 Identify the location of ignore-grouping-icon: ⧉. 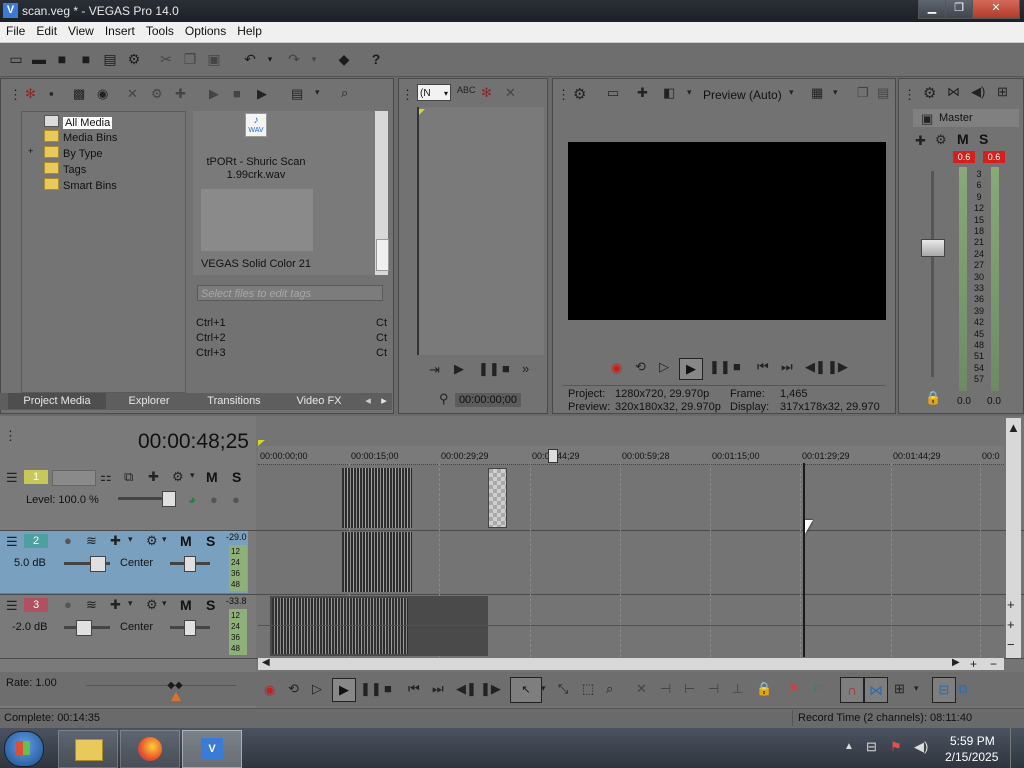
(962, 689).